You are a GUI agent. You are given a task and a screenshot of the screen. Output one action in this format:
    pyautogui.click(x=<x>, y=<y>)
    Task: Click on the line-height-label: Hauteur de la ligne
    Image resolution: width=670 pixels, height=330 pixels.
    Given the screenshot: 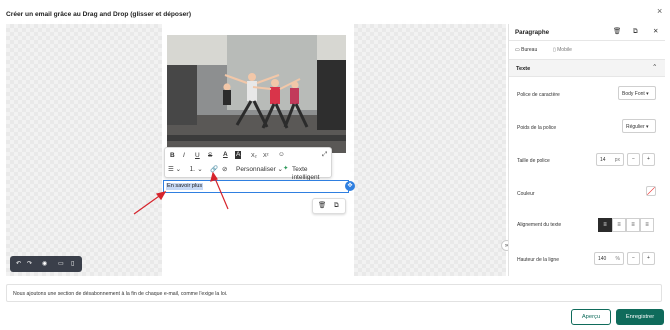 What is the action you would take?
    pyautogui.click(x=538, y=260)
    